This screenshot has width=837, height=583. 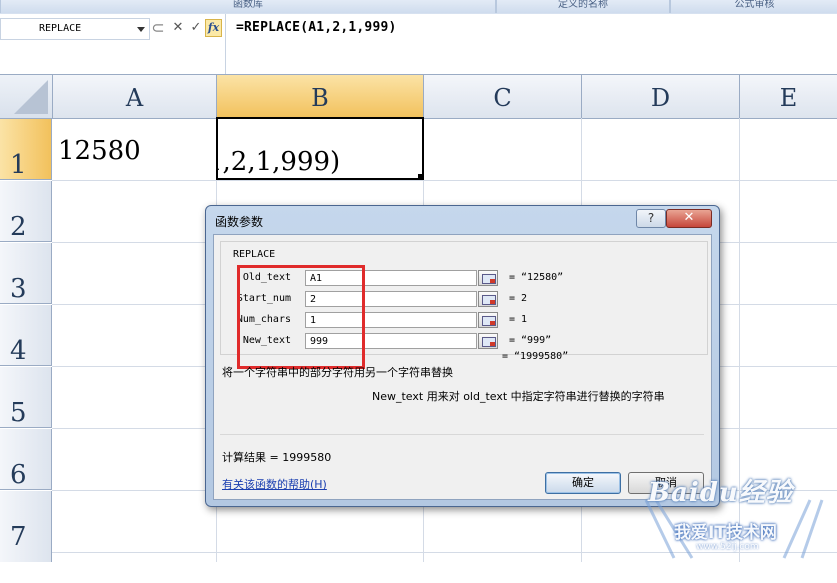 I want to click on ribbon-strip: 函数库 定义的名称 公式审核, so click(x=418, y=7).